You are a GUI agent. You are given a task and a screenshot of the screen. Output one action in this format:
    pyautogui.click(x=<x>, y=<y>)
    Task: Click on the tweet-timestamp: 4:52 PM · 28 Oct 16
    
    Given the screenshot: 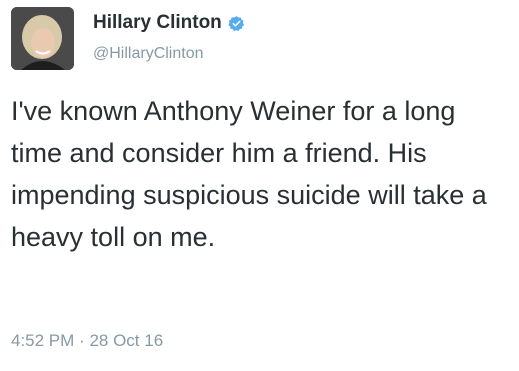 What is the action you would take?
    pyautogui.click(x=87, y=341)
    